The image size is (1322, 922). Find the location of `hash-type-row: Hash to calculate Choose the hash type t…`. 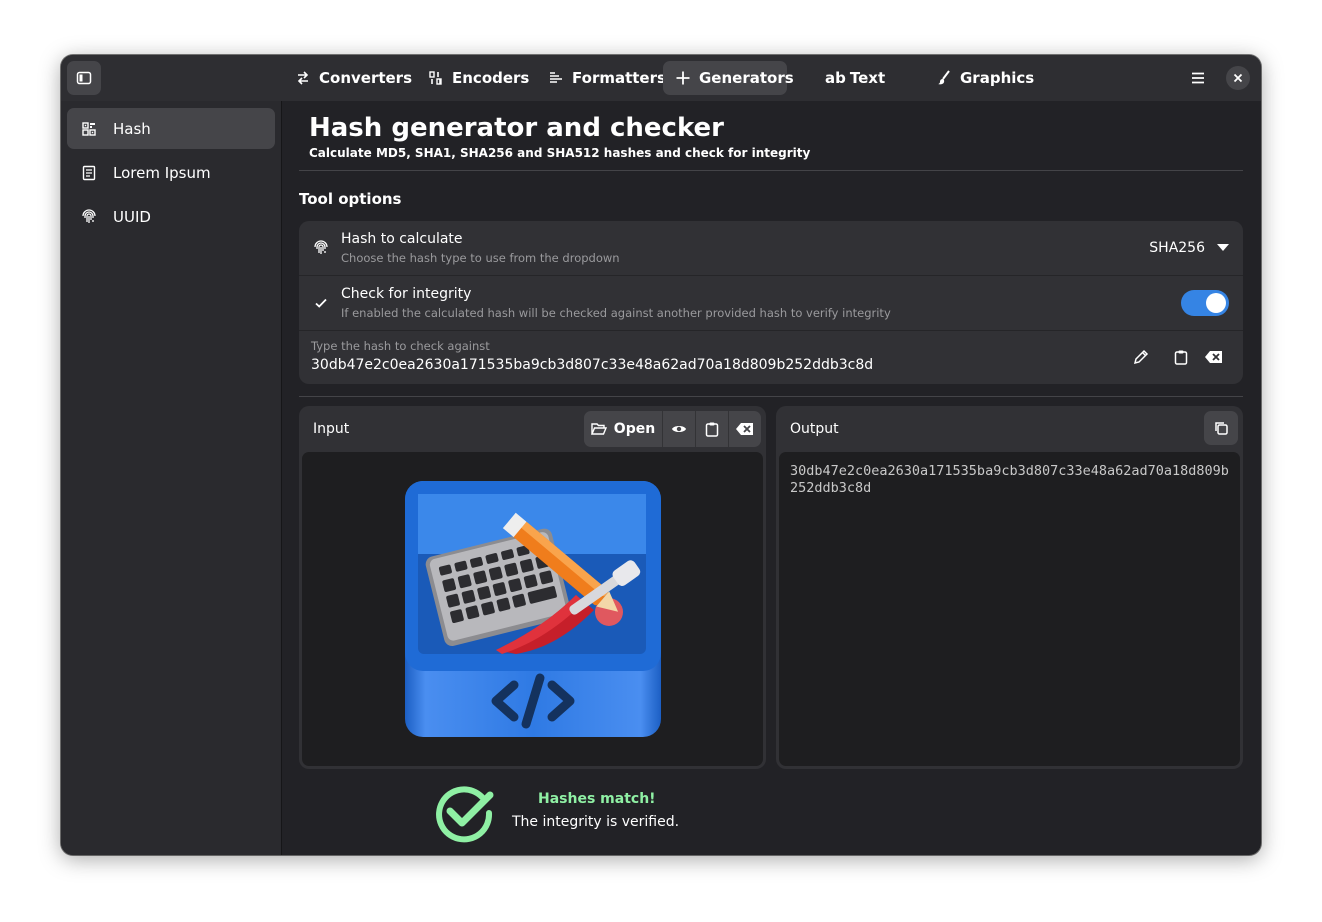

hash-type-row: Hash to calculate Choose the hash type t… is located at coordinates (771, 248).